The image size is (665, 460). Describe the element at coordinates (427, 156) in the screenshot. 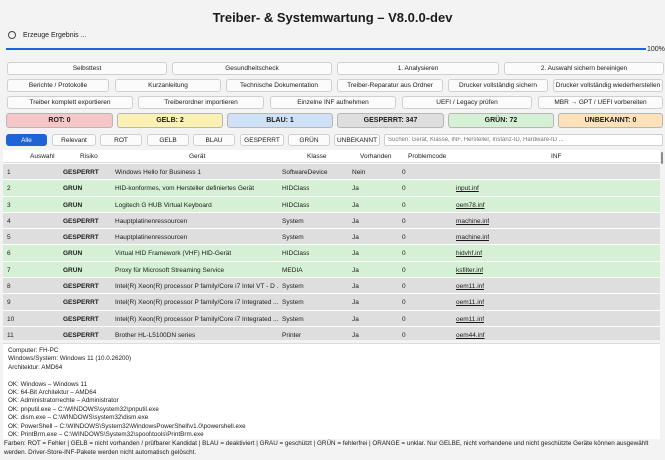

I see `column-problemcode: Problemcode` at that location.